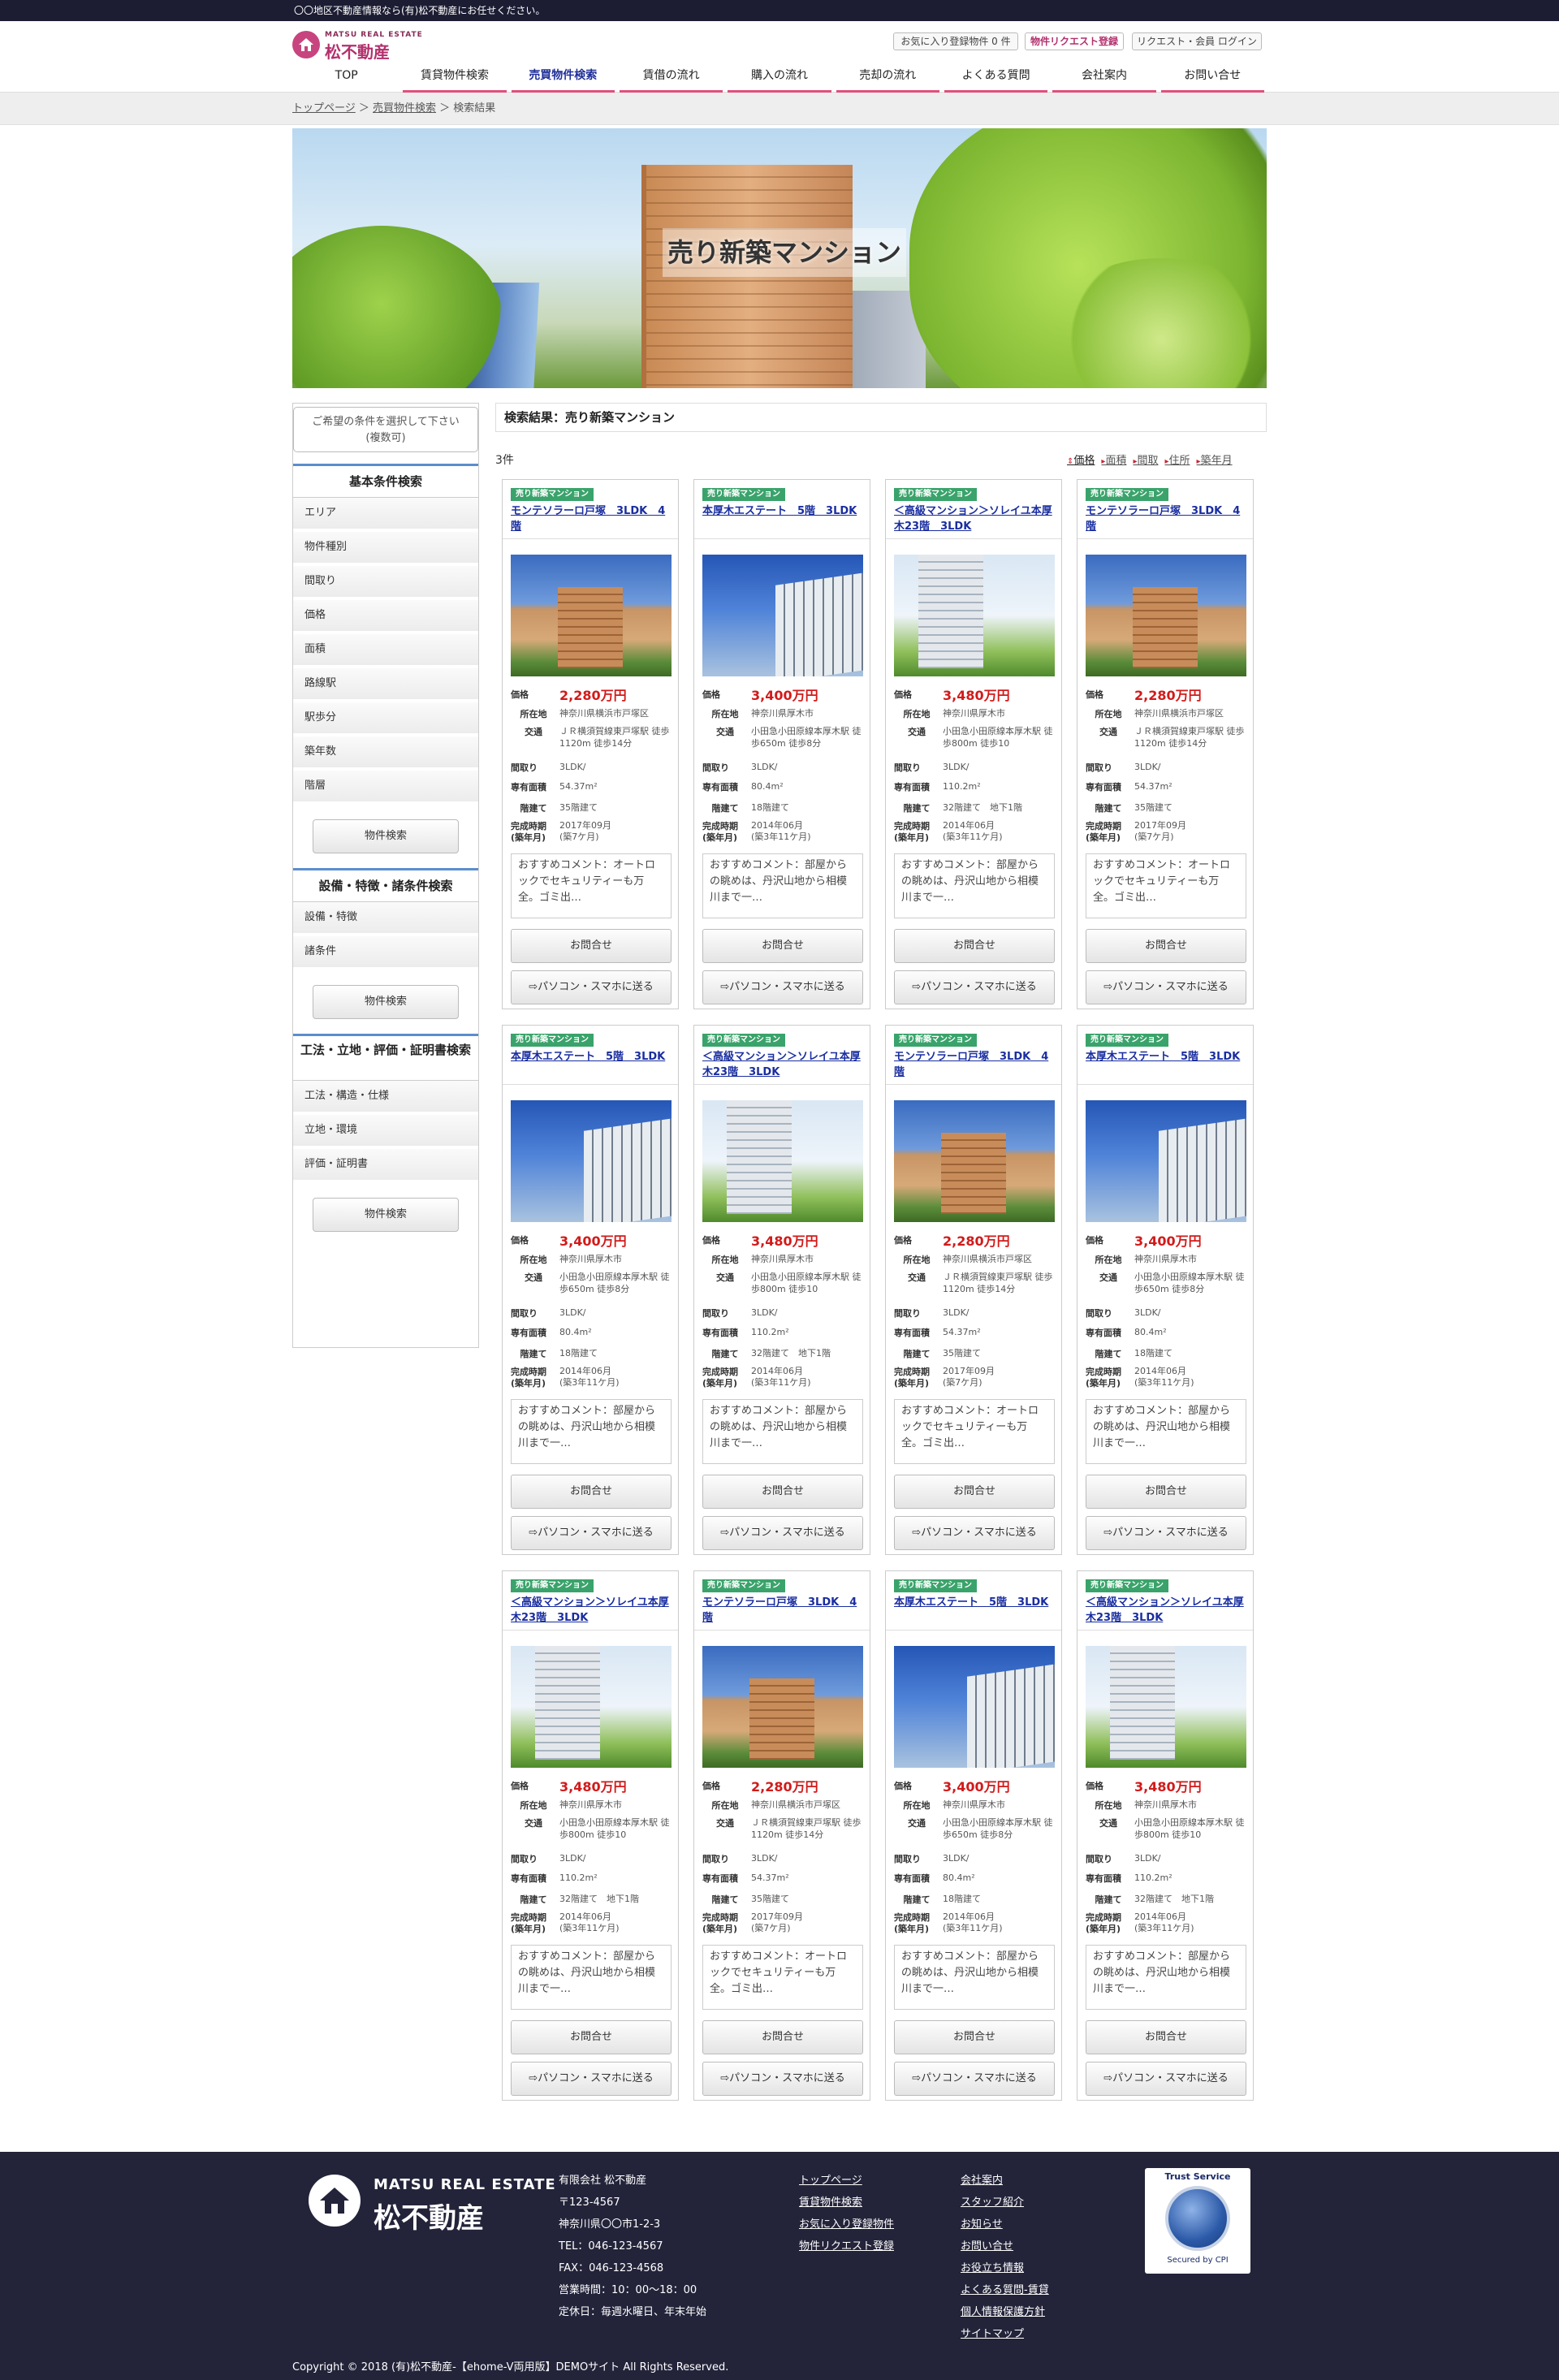 This screenshot has width=1559, height=2380. What do you see at coordinates (1095, 1786) in the screenshot?
I see `field-label-price: 価格` at bounding box center [1095, 1786].